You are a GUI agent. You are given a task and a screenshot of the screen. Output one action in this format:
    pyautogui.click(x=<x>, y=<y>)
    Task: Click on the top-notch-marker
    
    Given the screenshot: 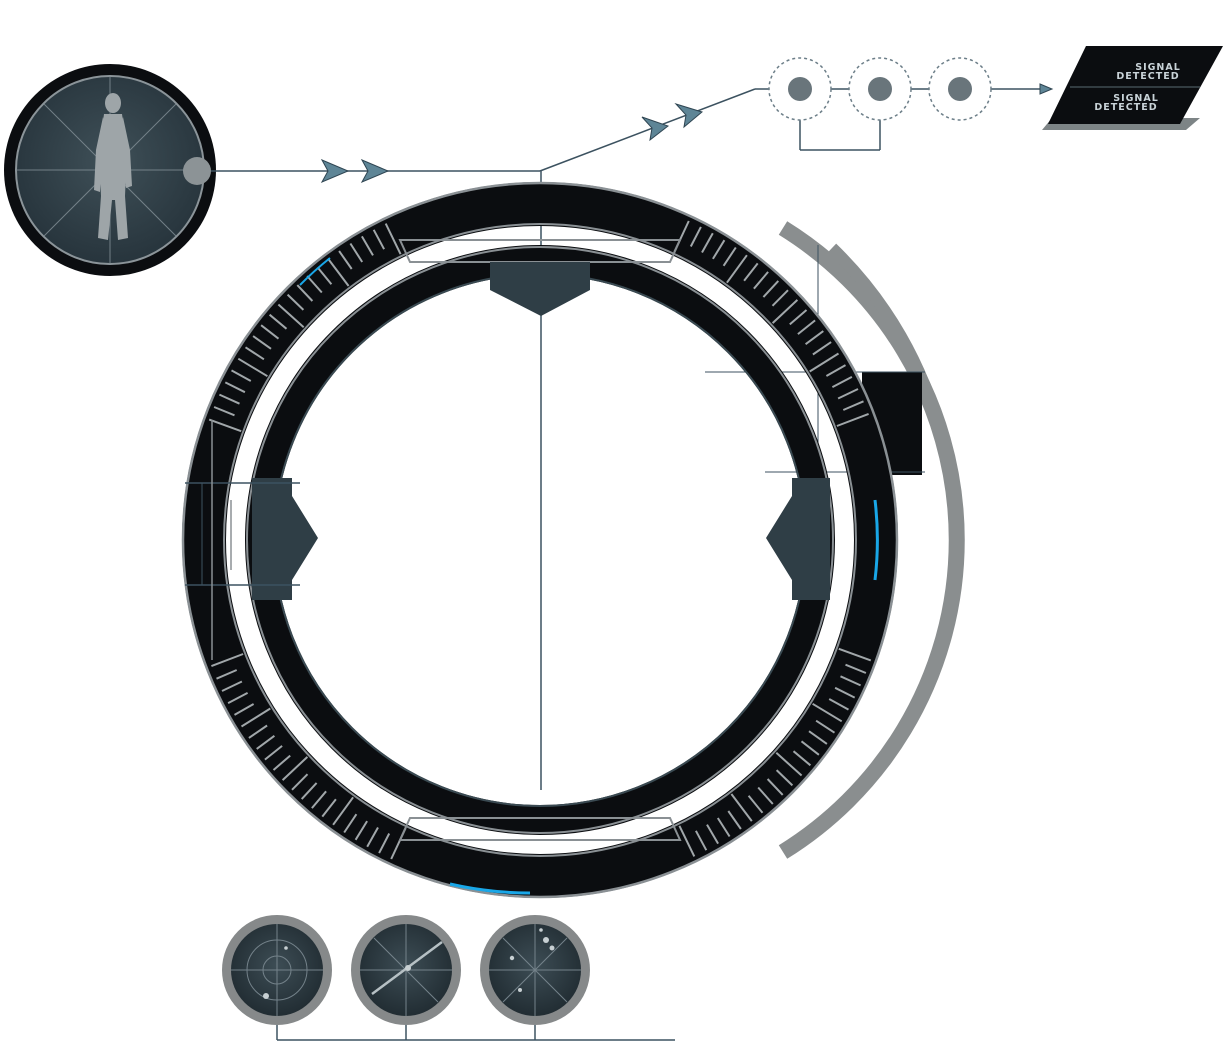 What is the action you would take?
    pyautogui.click(x=540, y=289)
    